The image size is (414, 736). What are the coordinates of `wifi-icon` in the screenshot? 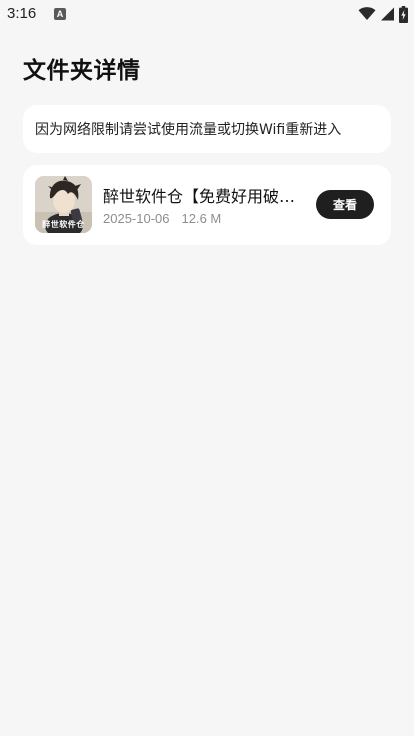 It's located at (367, 13).